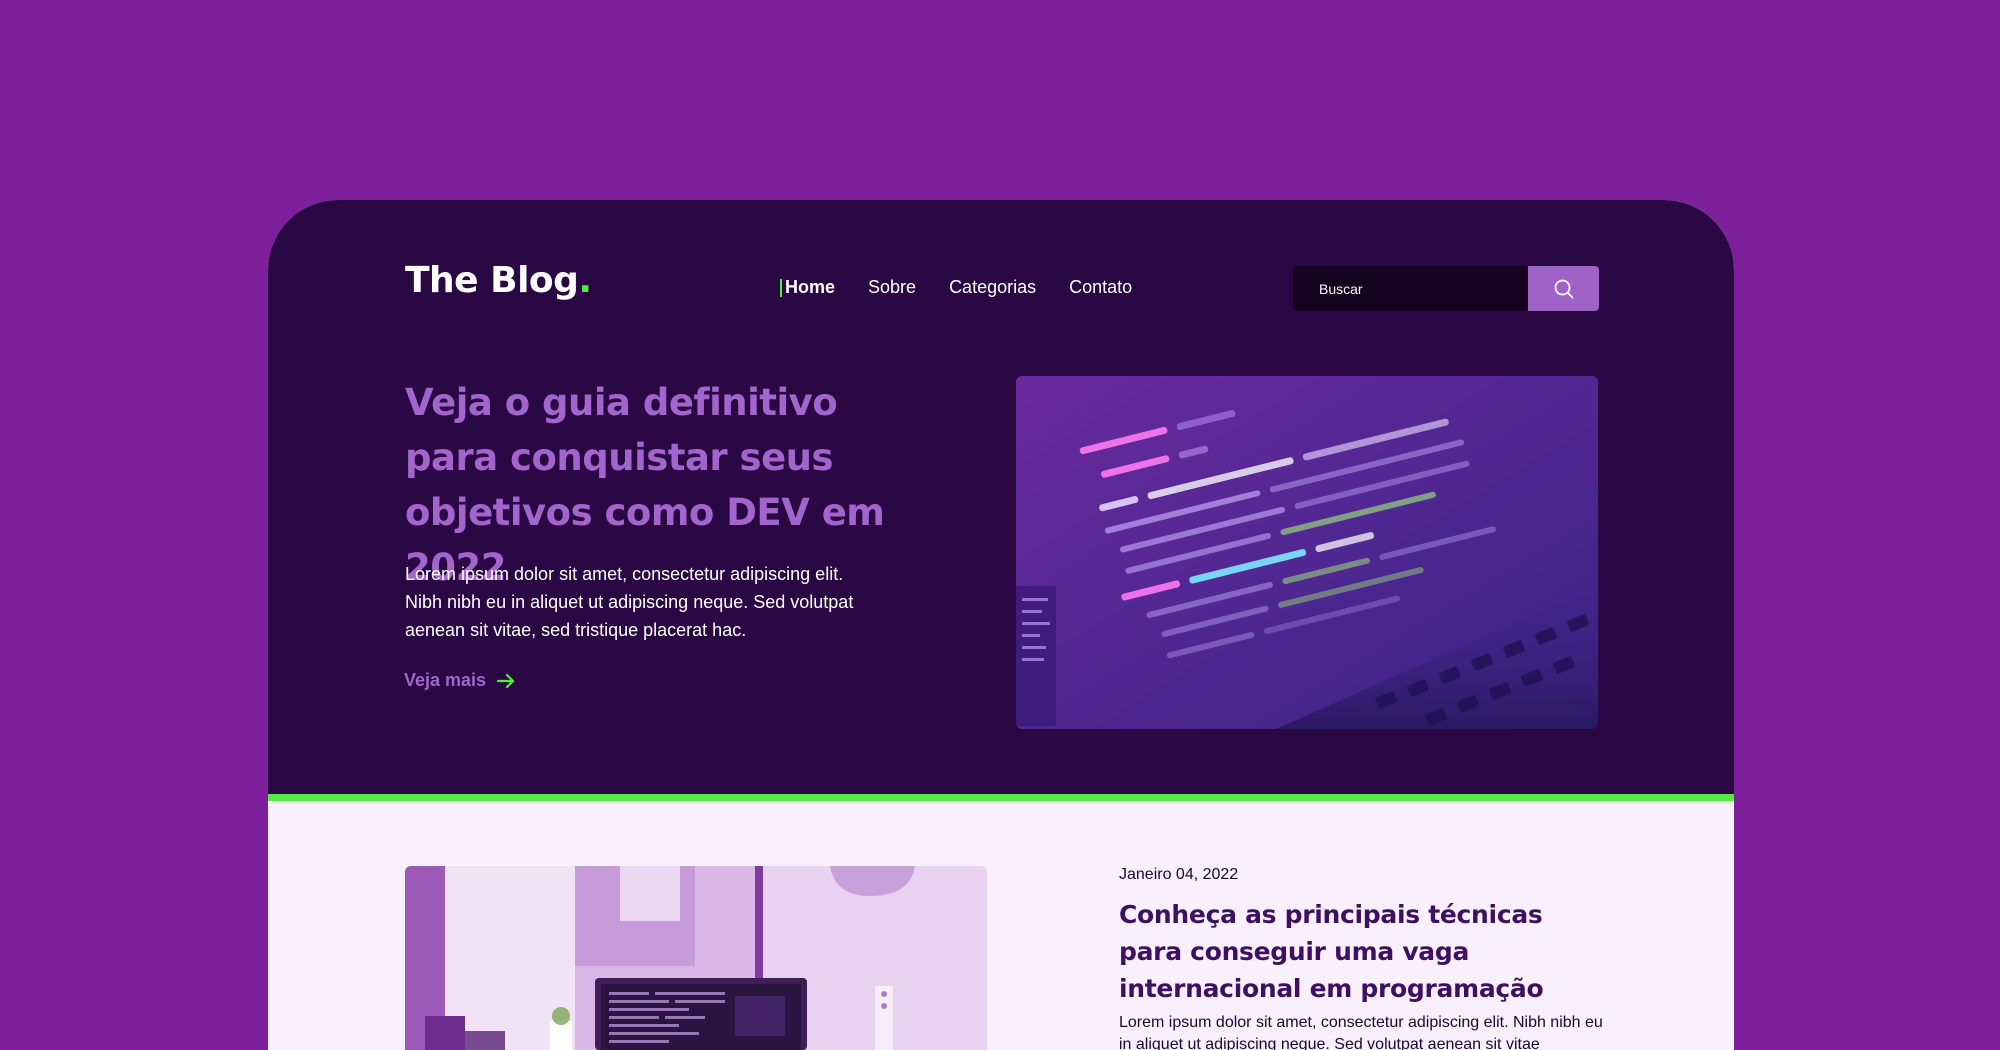  I want to click on search-button, so click(1563, 288).